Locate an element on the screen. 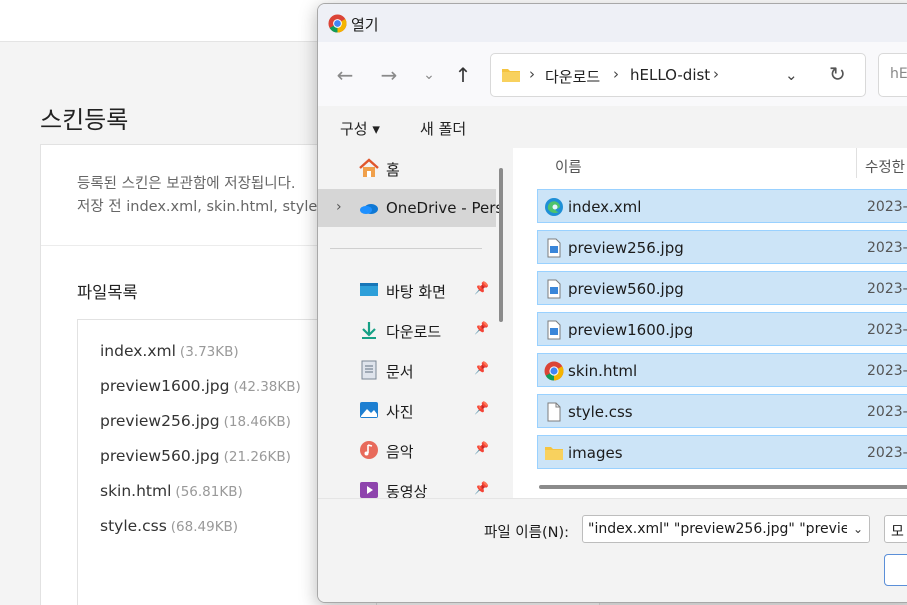 Image resolution: width=907 pixels, height=605 pixels. file-row: preview560.jpg 2023-0 is located at coordinates (722, 288).